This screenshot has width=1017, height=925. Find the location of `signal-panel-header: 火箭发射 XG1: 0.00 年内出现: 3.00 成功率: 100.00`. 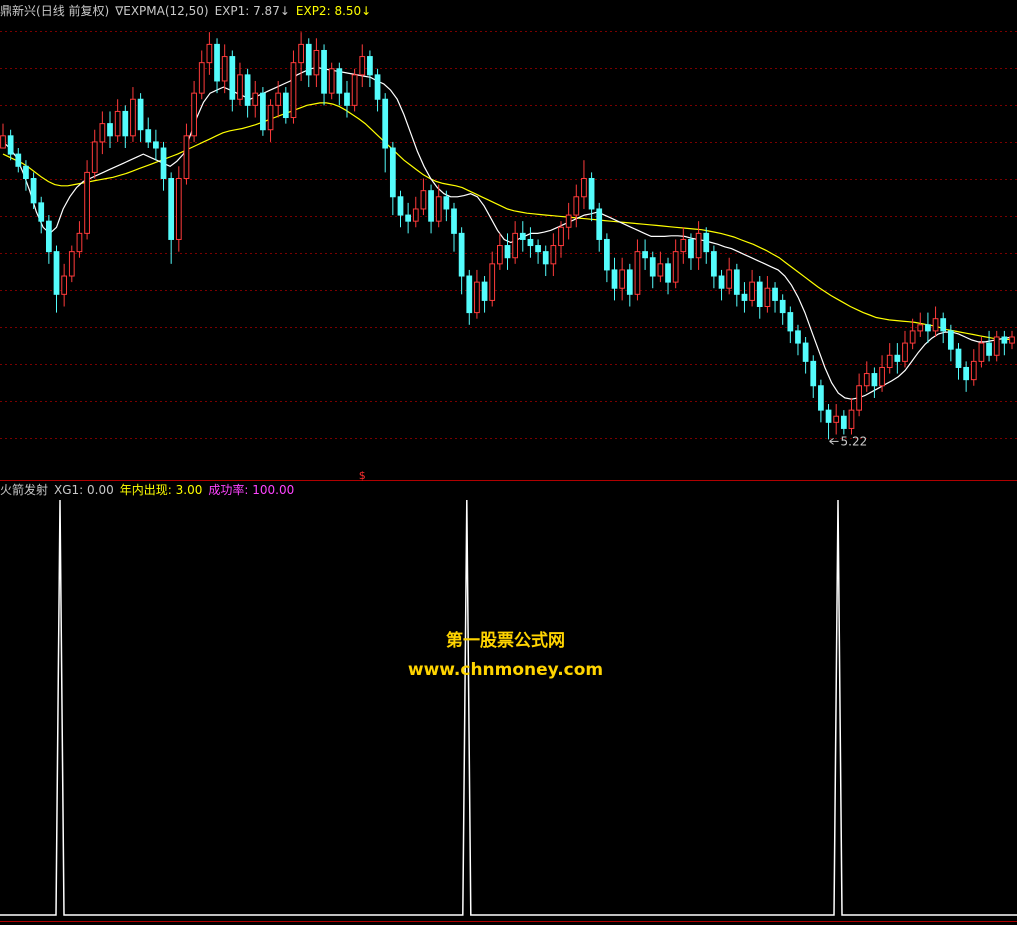

signal-panel-header: 火箭发射 XG1: 0.00 年内出现: 3.00 成功率: 100.00 is located at coordinates (147, 490).